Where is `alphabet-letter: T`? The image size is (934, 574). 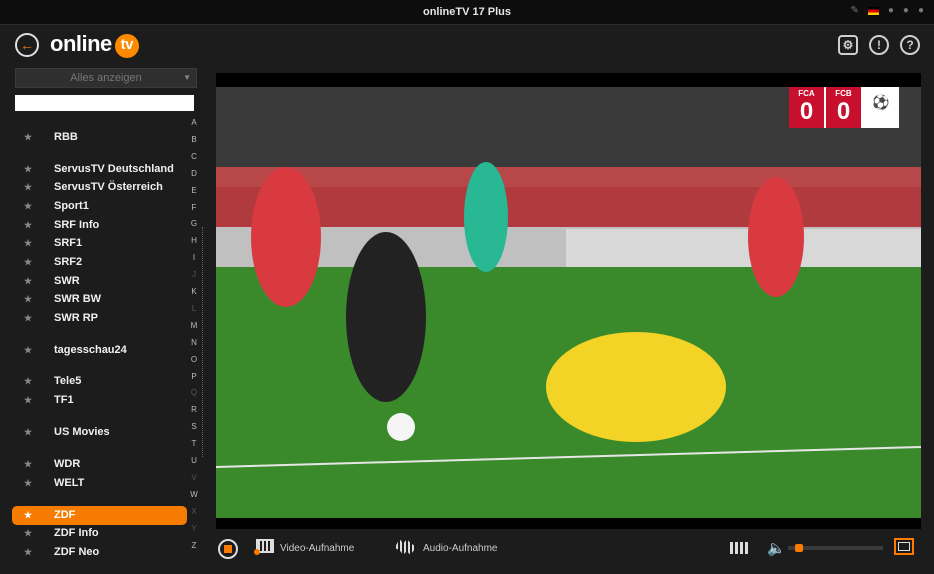 alphabet-letter: T is located at coordinates (194, 443).